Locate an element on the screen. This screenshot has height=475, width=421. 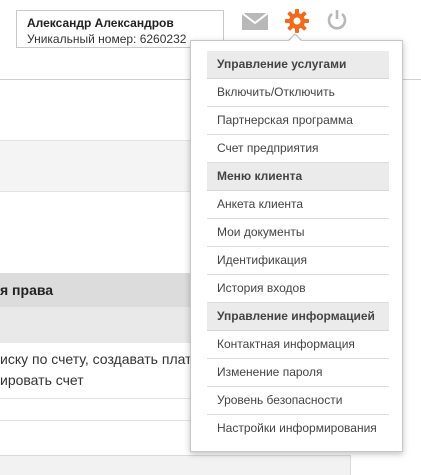
menu-item-identification: Идентификация is located at coordinates (298, 261).